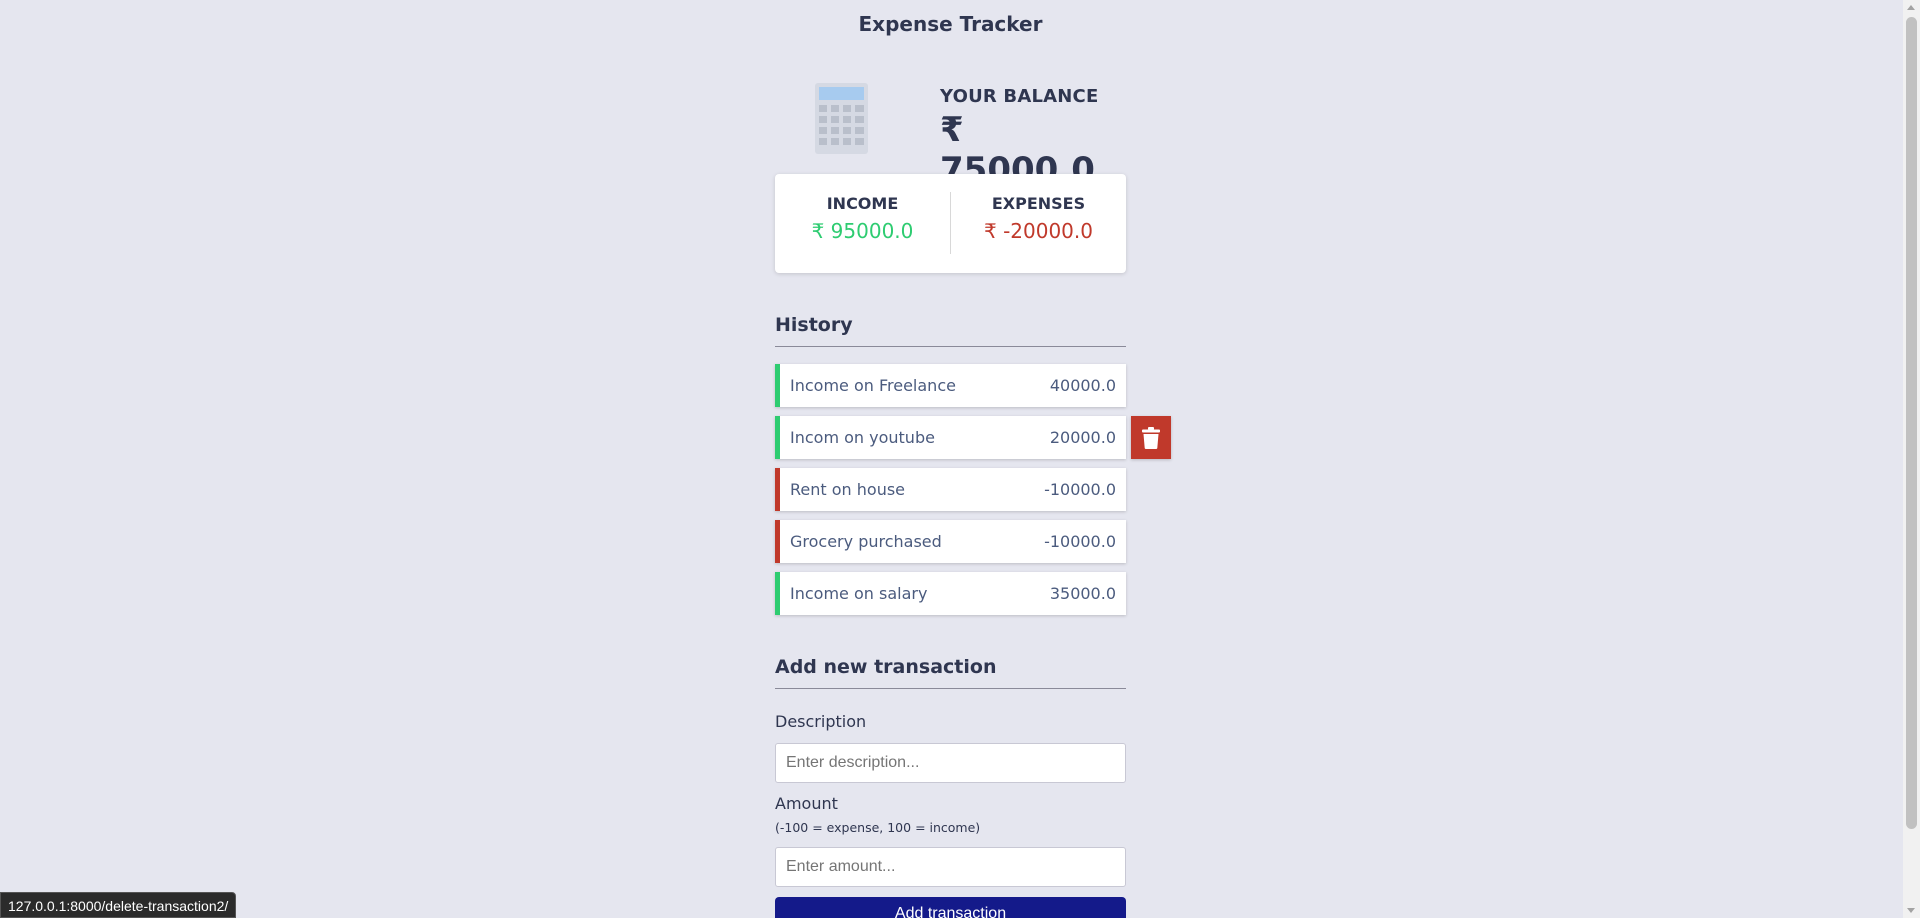 This screenshot has width=1920, height=918. I want to click on income-expense-card: INCOME ₹ 95000.0 EXPENSES ₹ -20000.0, so click(950, 223).